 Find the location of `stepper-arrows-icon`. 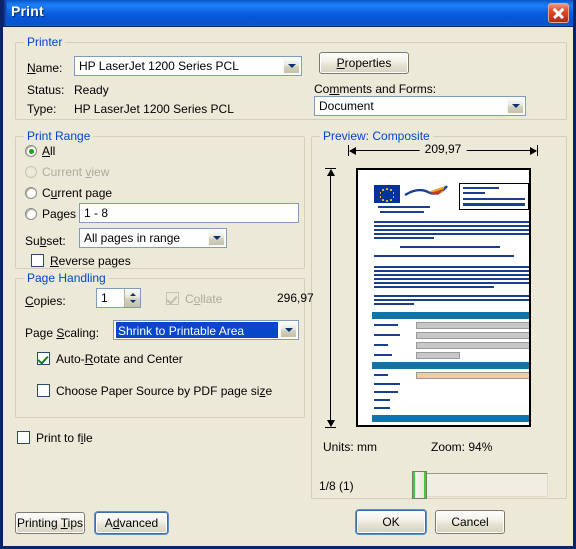

stepper-arrows-icon is located at coordinates (132, 298).